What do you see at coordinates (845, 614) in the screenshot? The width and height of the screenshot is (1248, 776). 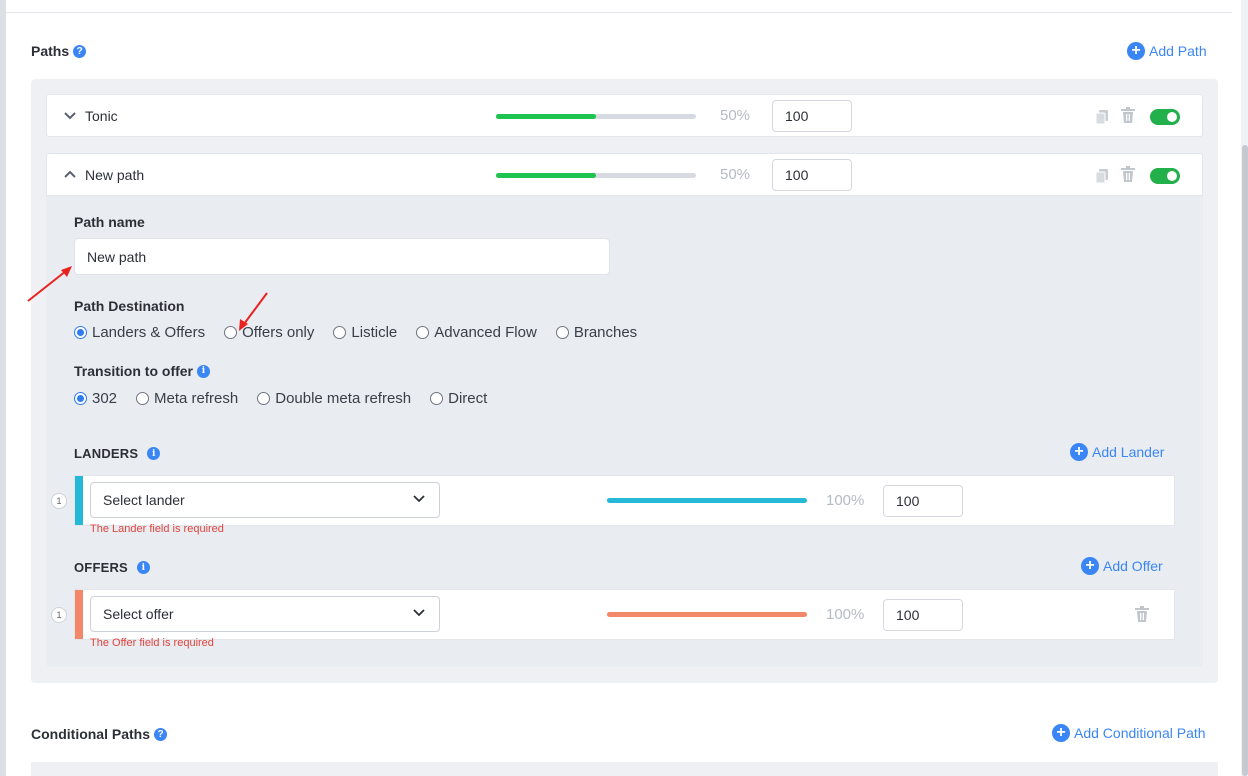 I see `offer-percent: 100%` at bounding box center [845, 614].